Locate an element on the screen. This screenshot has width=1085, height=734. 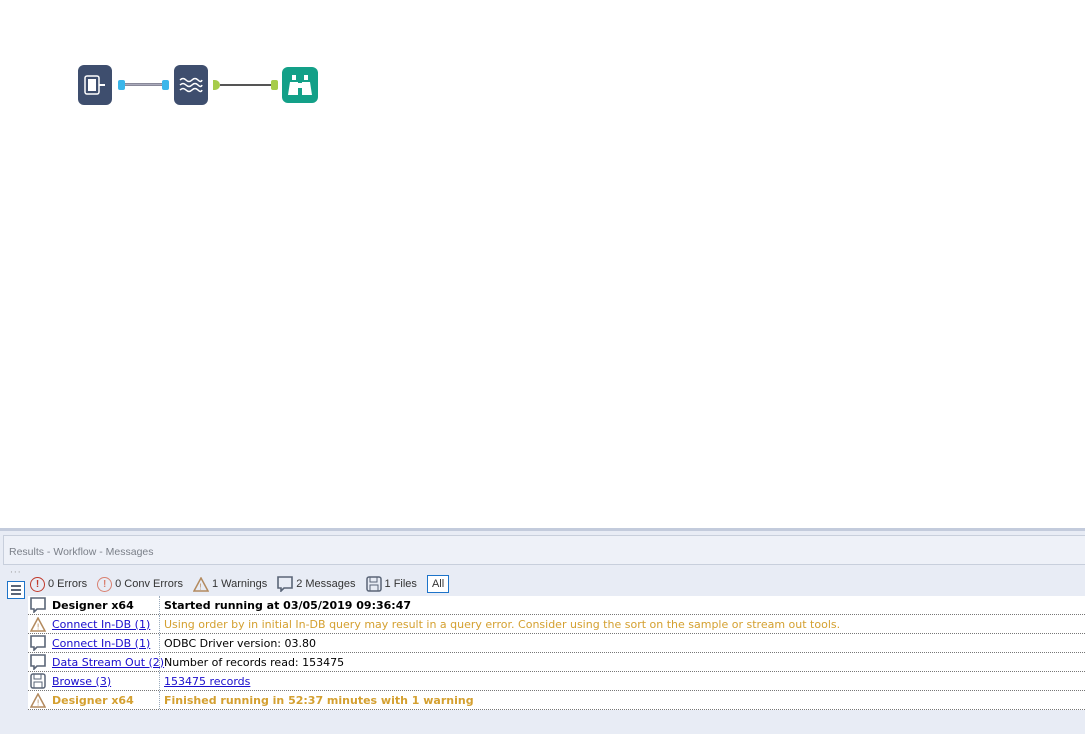
drag-handle: ··· is located at coordinates (16, 573).